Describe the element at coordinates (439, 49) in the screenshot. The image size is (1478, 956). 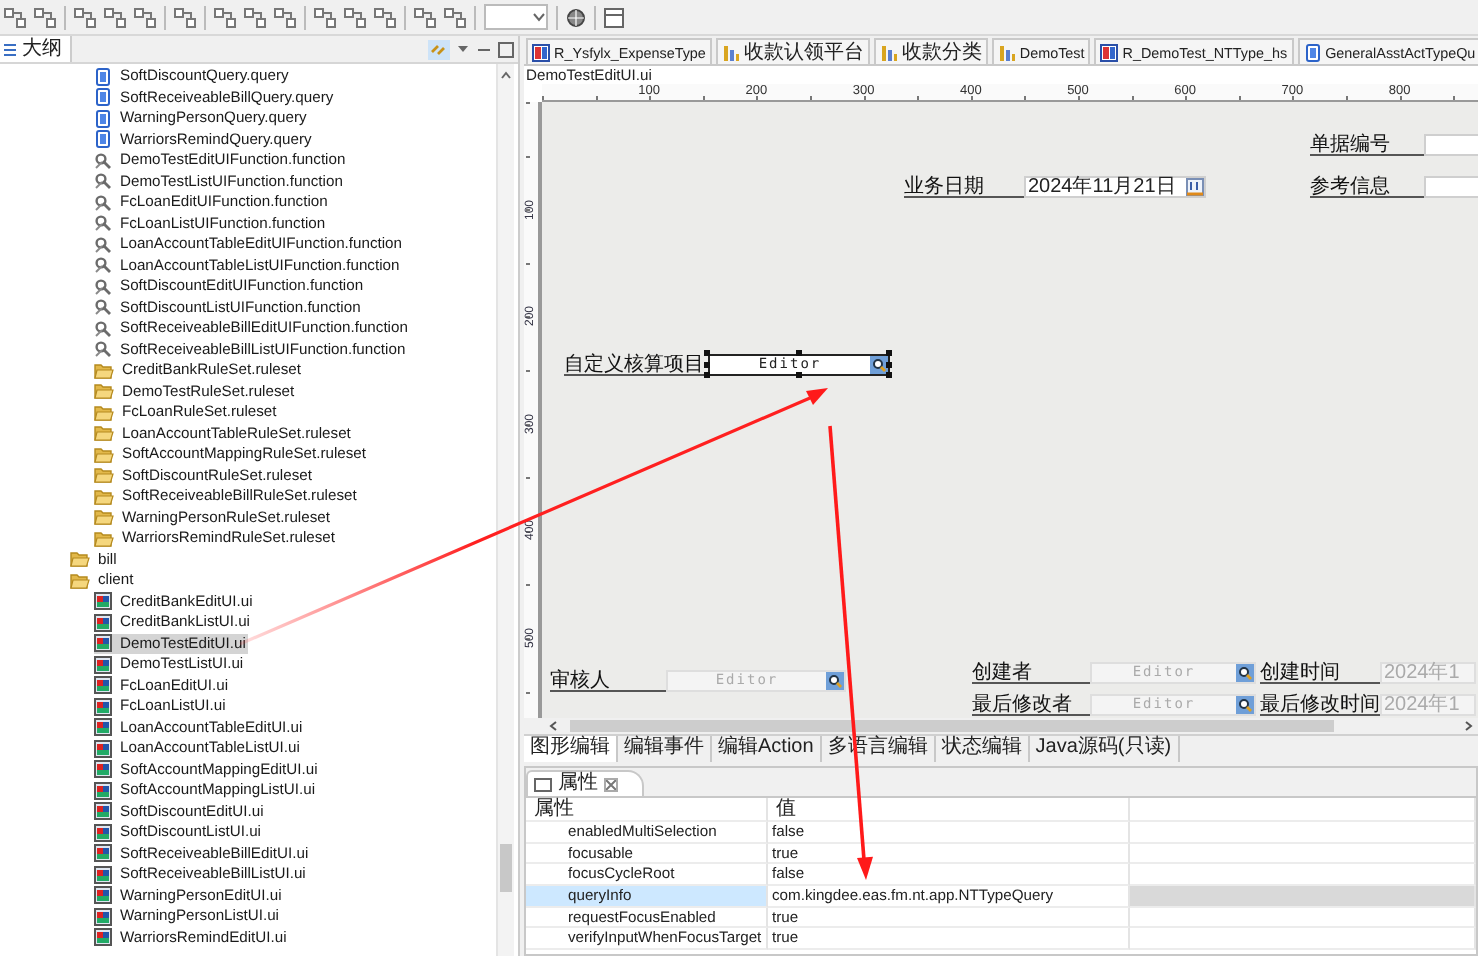
I see `link-icon` at that location.